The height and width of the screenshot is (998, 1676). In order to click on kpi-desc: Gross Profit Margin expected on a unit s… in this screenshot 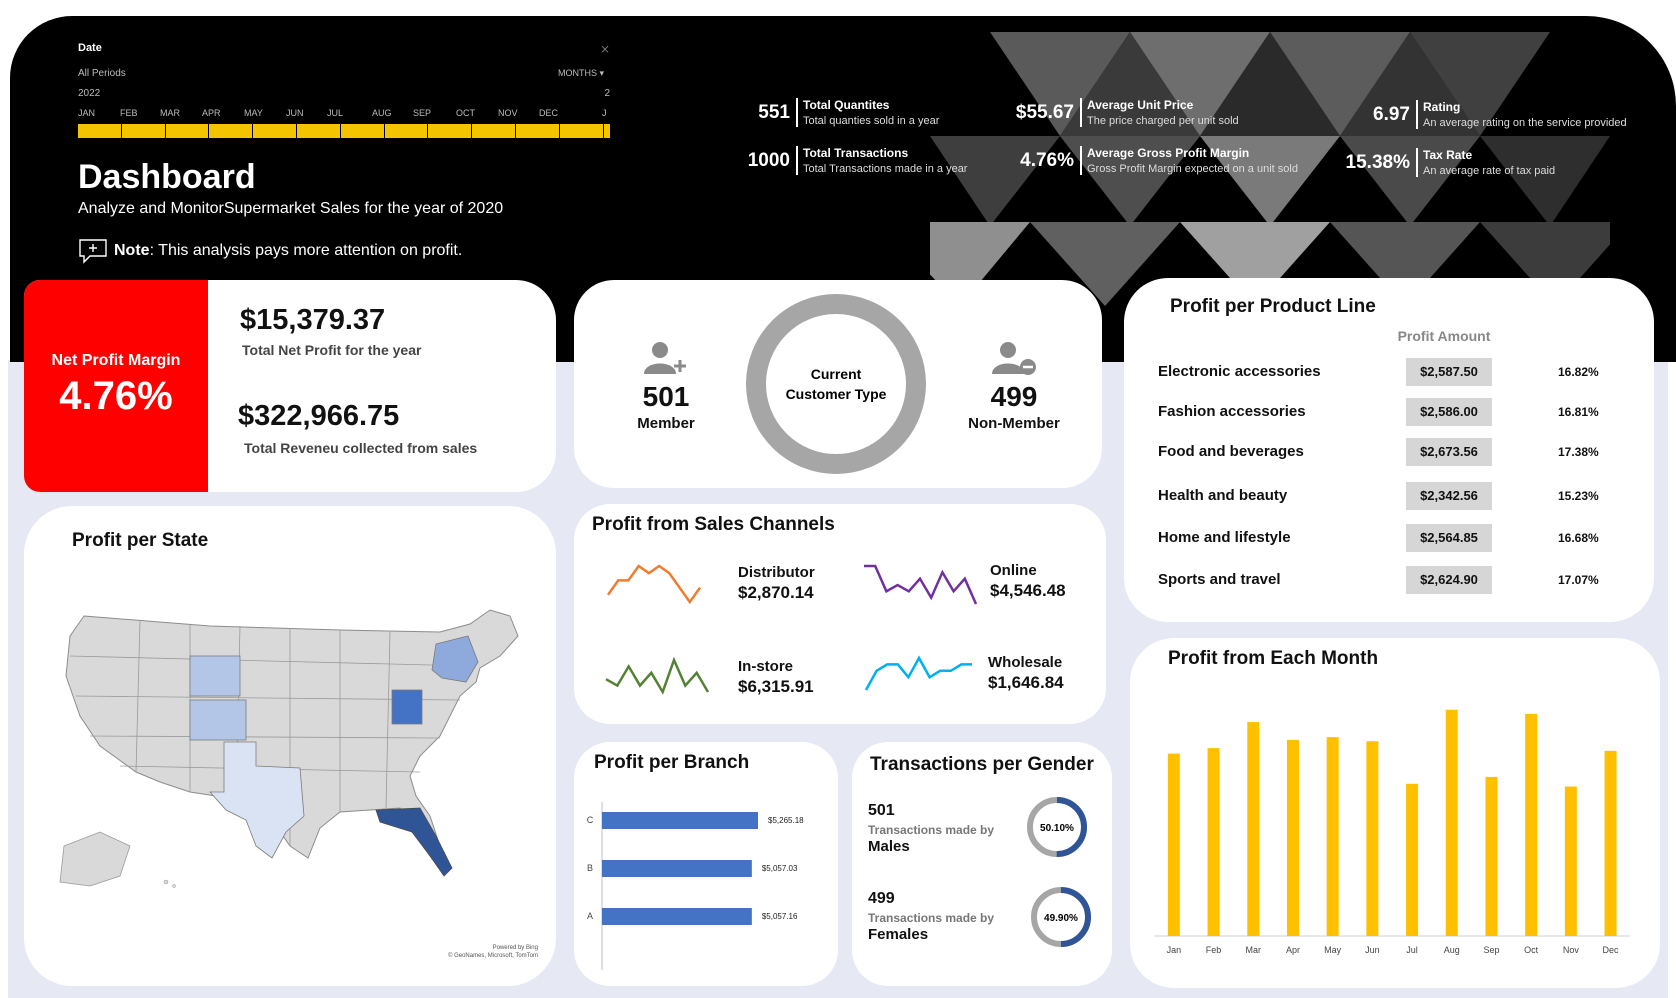, I will do `click(1192, 169)`.